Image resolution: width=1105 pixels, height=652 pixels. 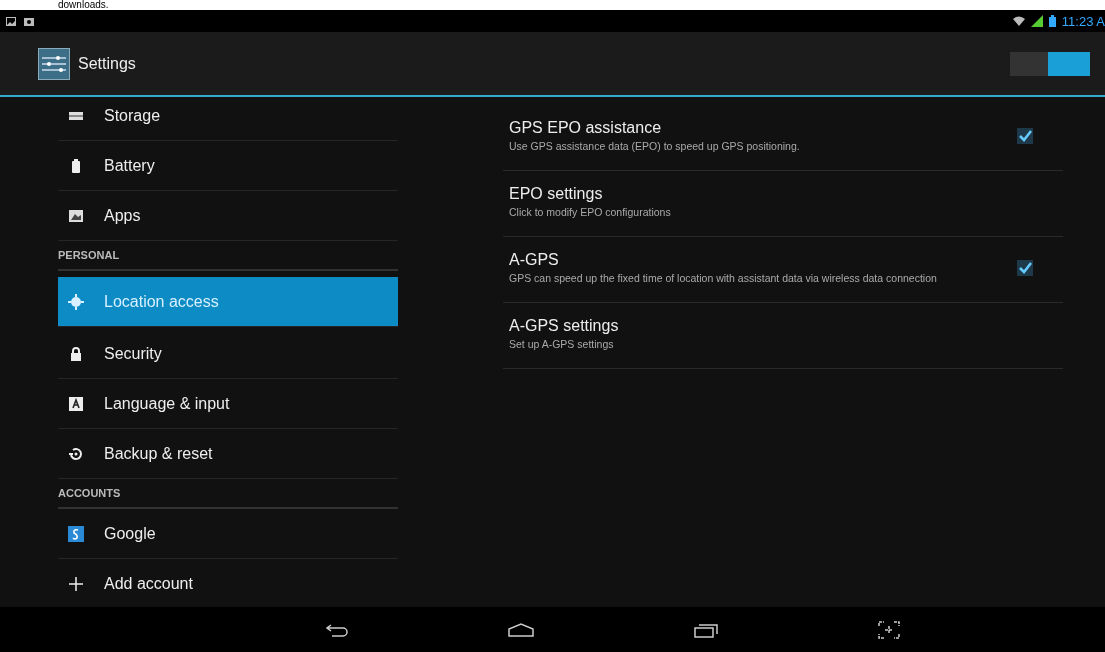 What do you see at coordinates (228, 166) in the screenshot?
I see `settings-menu-item: Battery` at bounding box center [228, 166].